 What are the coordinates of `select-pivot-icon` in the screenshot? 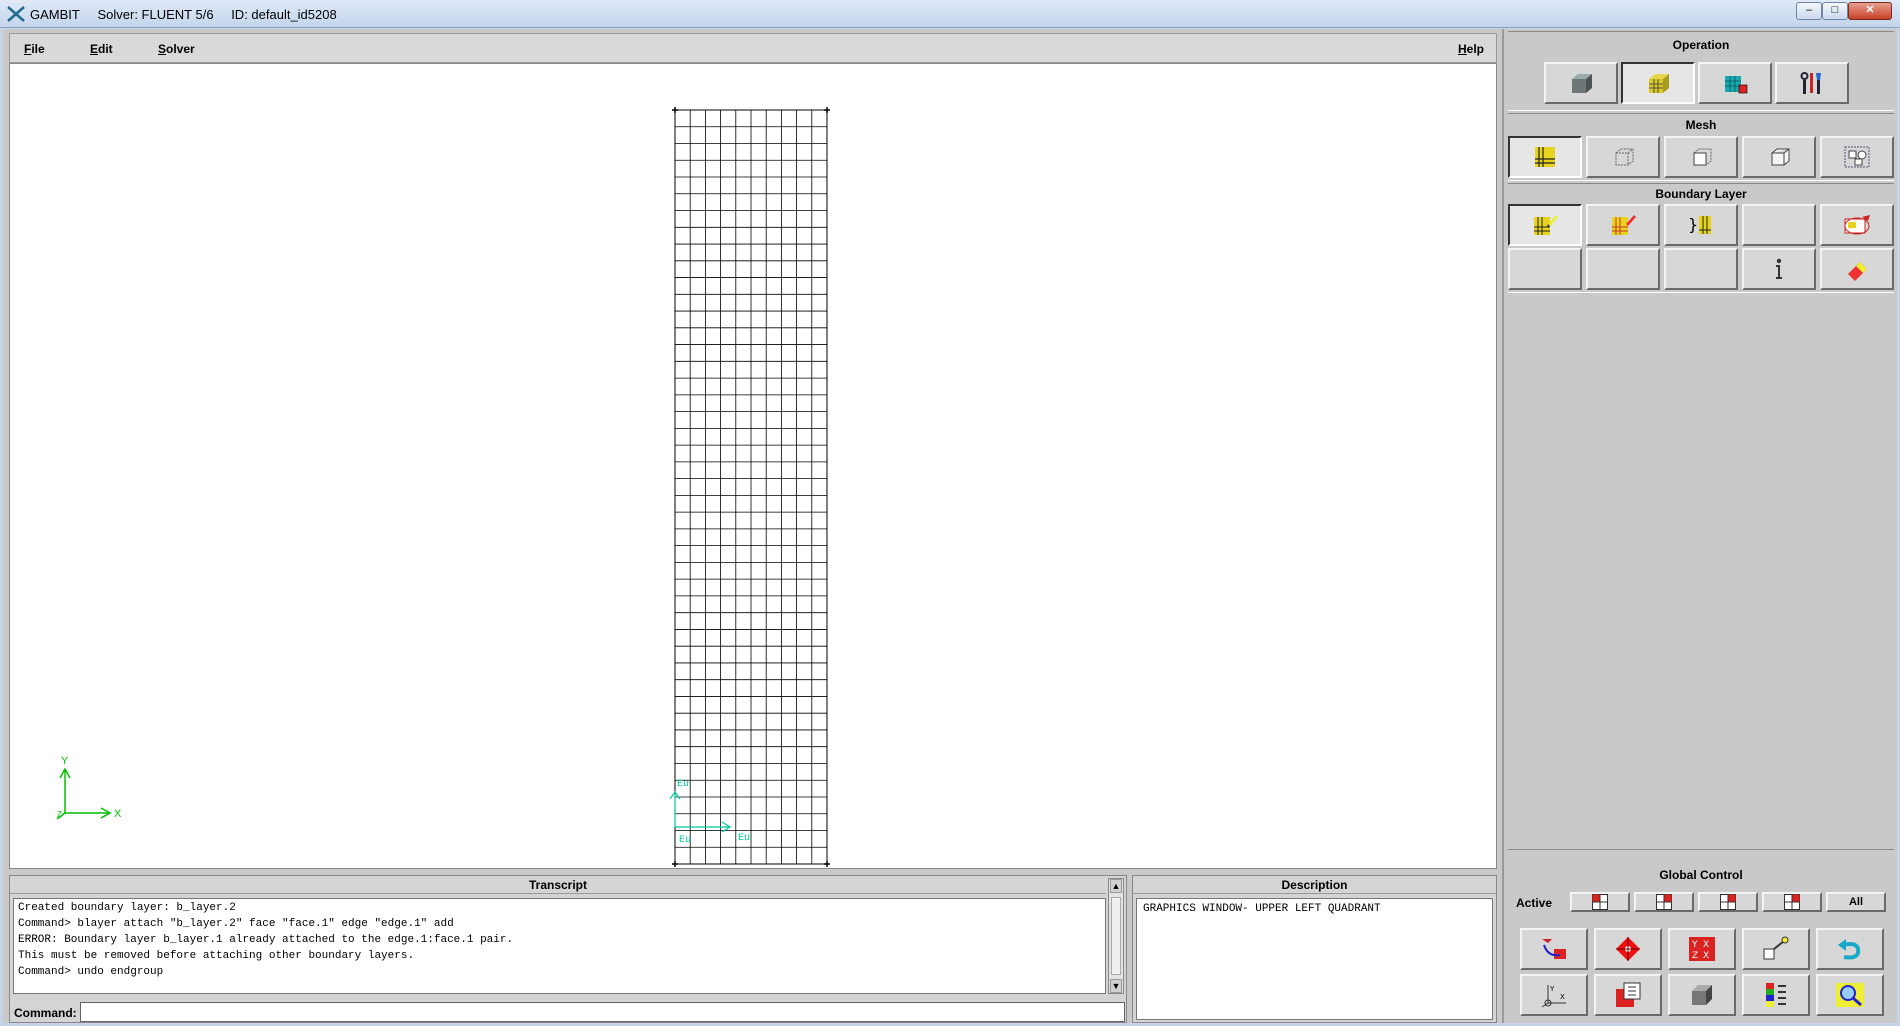 It's located at (1628, 949).